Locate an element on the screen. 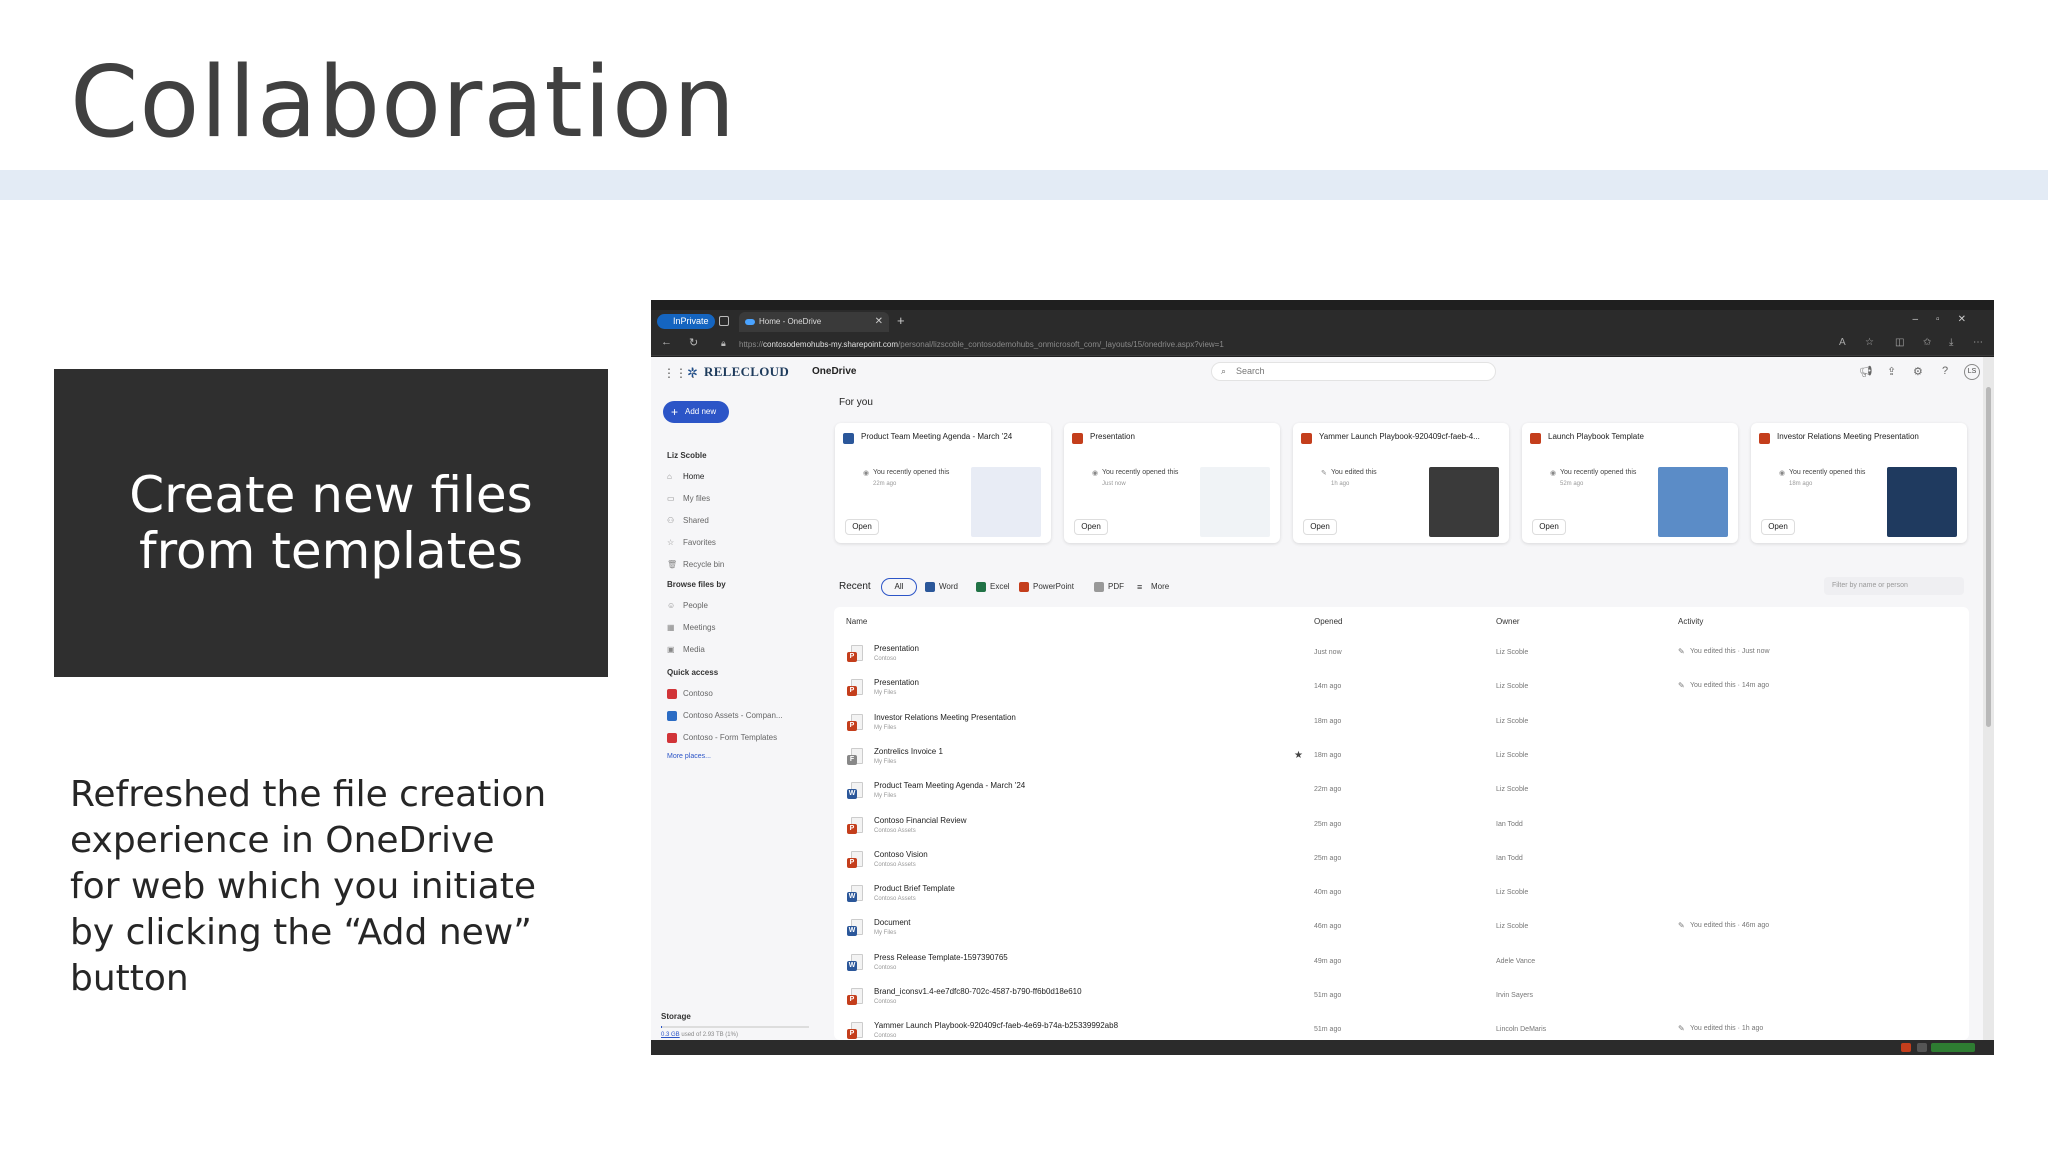 The width and height of the screenshot is (2048, 1152). read-aloud-icon: A is located at coordinates (1842, 342).